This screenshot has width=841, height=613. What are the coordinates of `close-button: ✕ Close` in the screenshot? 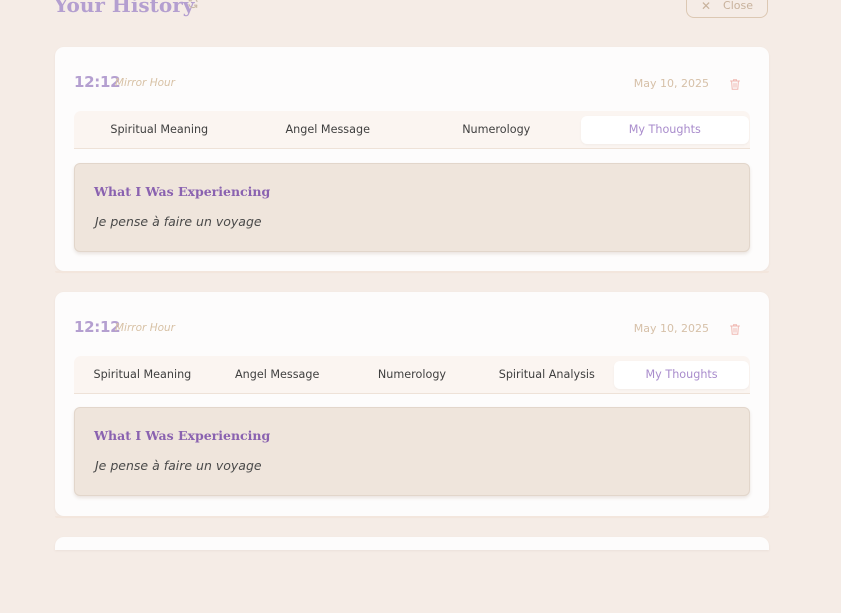 It's located at (727, 9).